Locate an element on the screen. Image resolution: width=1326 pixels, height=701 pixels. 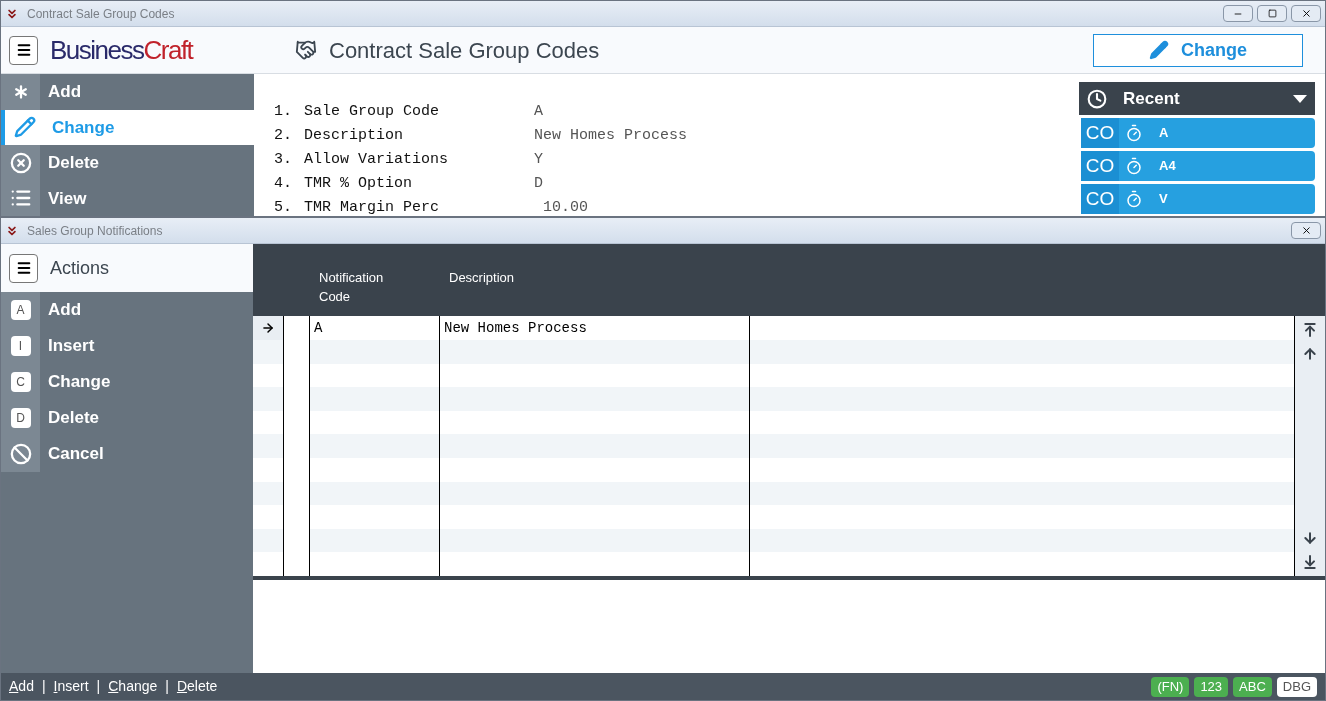
column-header: Description is located at coordinates (594, 280).